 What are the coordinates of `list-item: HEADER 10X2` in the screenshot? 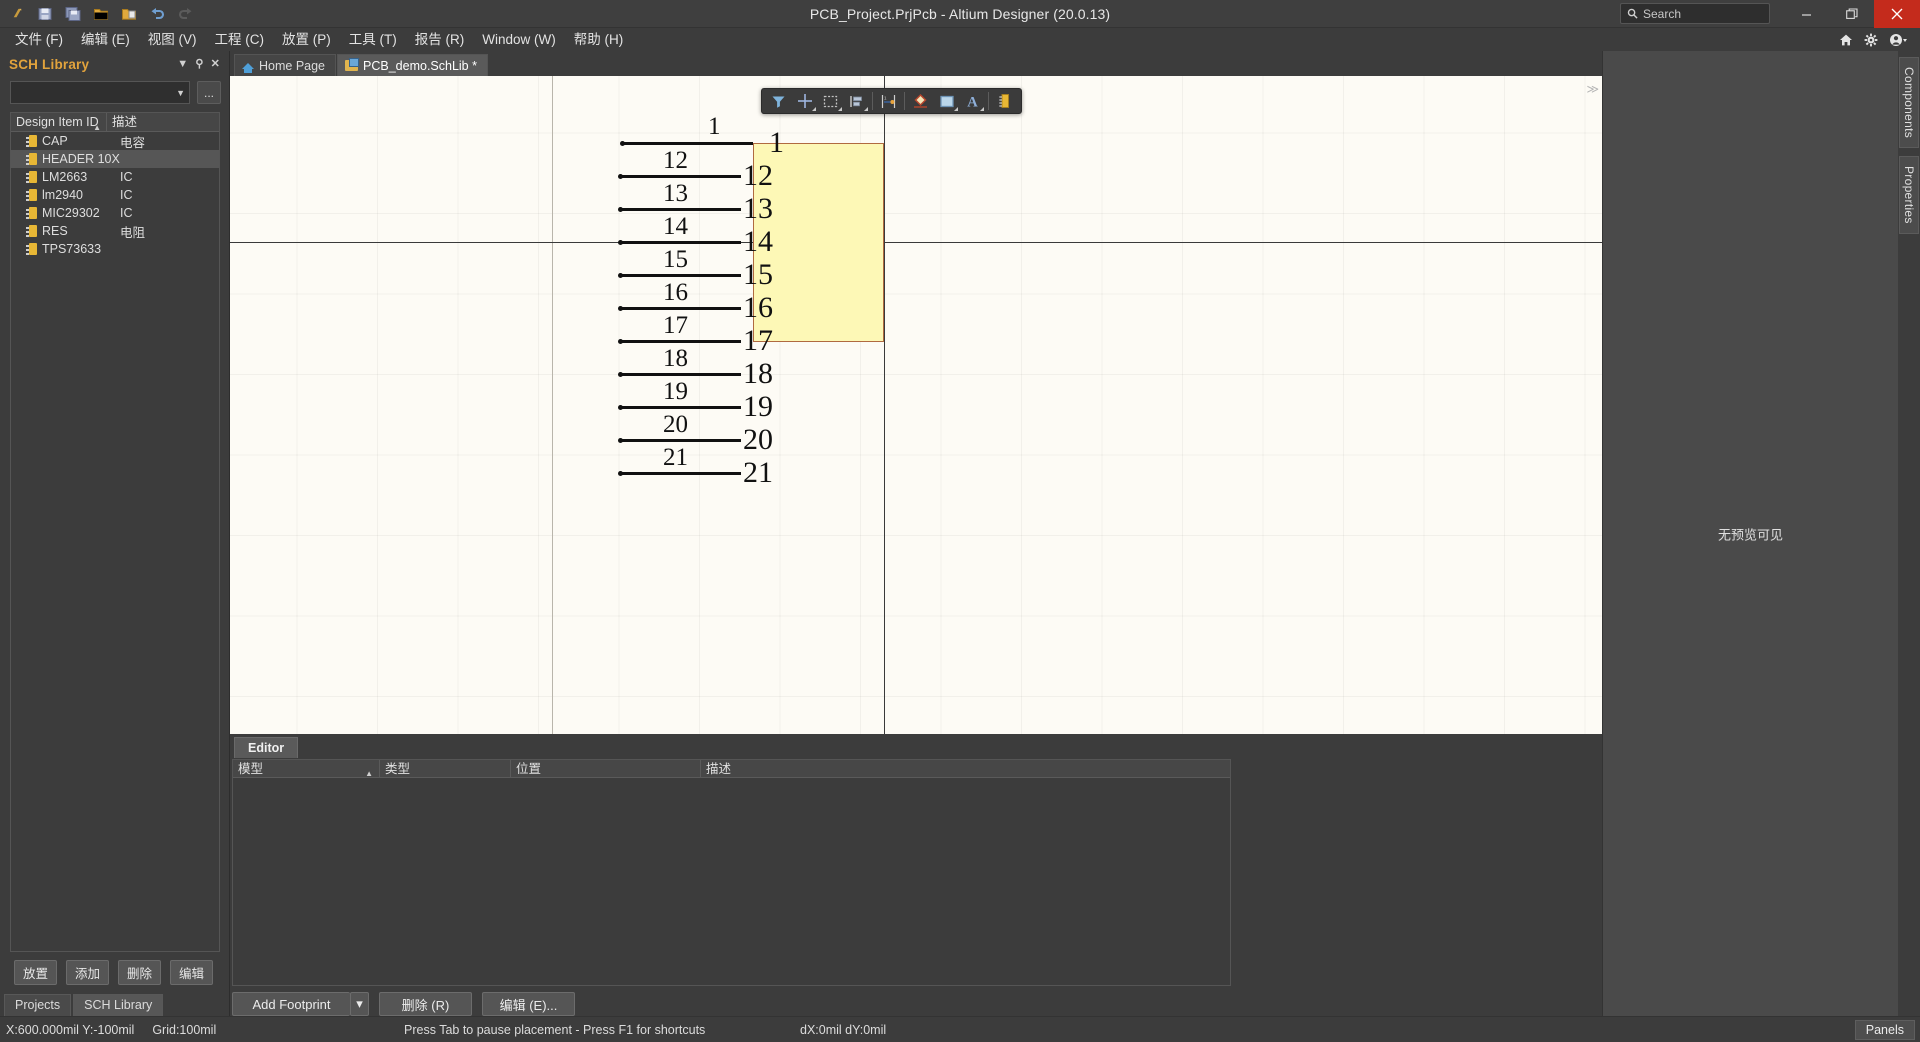 It's located at (115, 159).